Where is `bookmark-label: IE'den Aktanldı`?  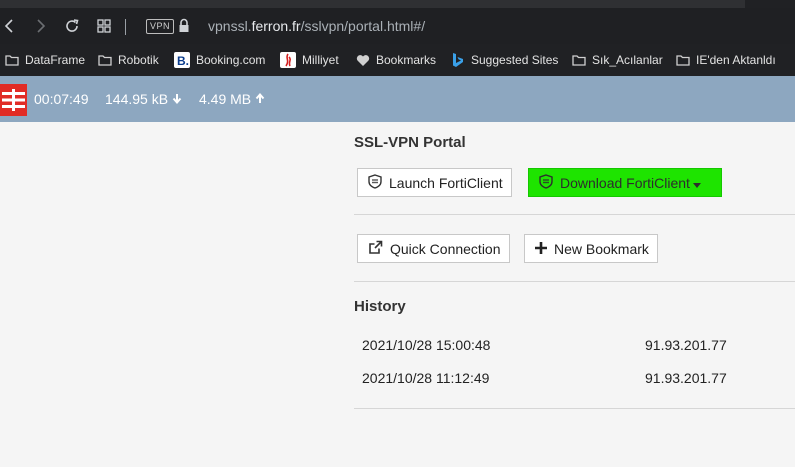
bookmark-label: IE'den Aktanldı is located at coordinates (736, 60).